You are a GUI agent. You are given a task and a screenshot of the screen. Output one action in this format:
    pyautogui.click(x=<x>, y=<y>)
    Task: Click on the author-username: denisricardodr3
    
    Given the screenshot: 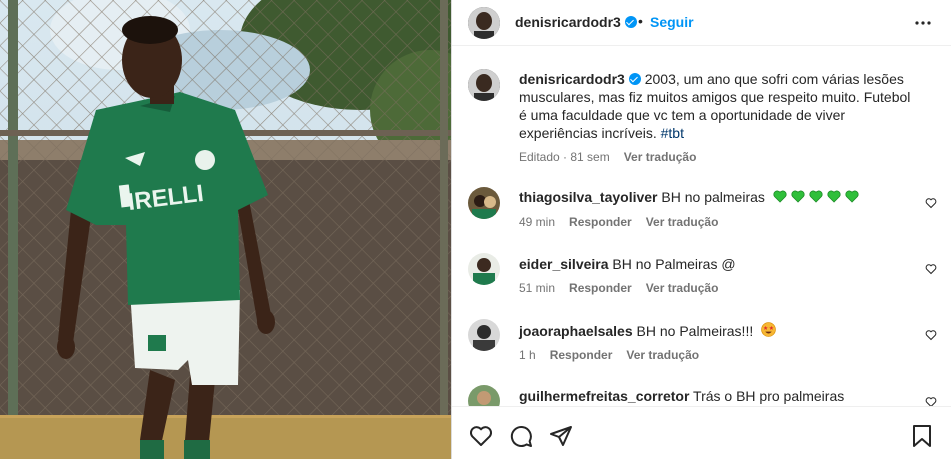 What is the action you would take?
    pyautogui.click(x=576, y=22)
    